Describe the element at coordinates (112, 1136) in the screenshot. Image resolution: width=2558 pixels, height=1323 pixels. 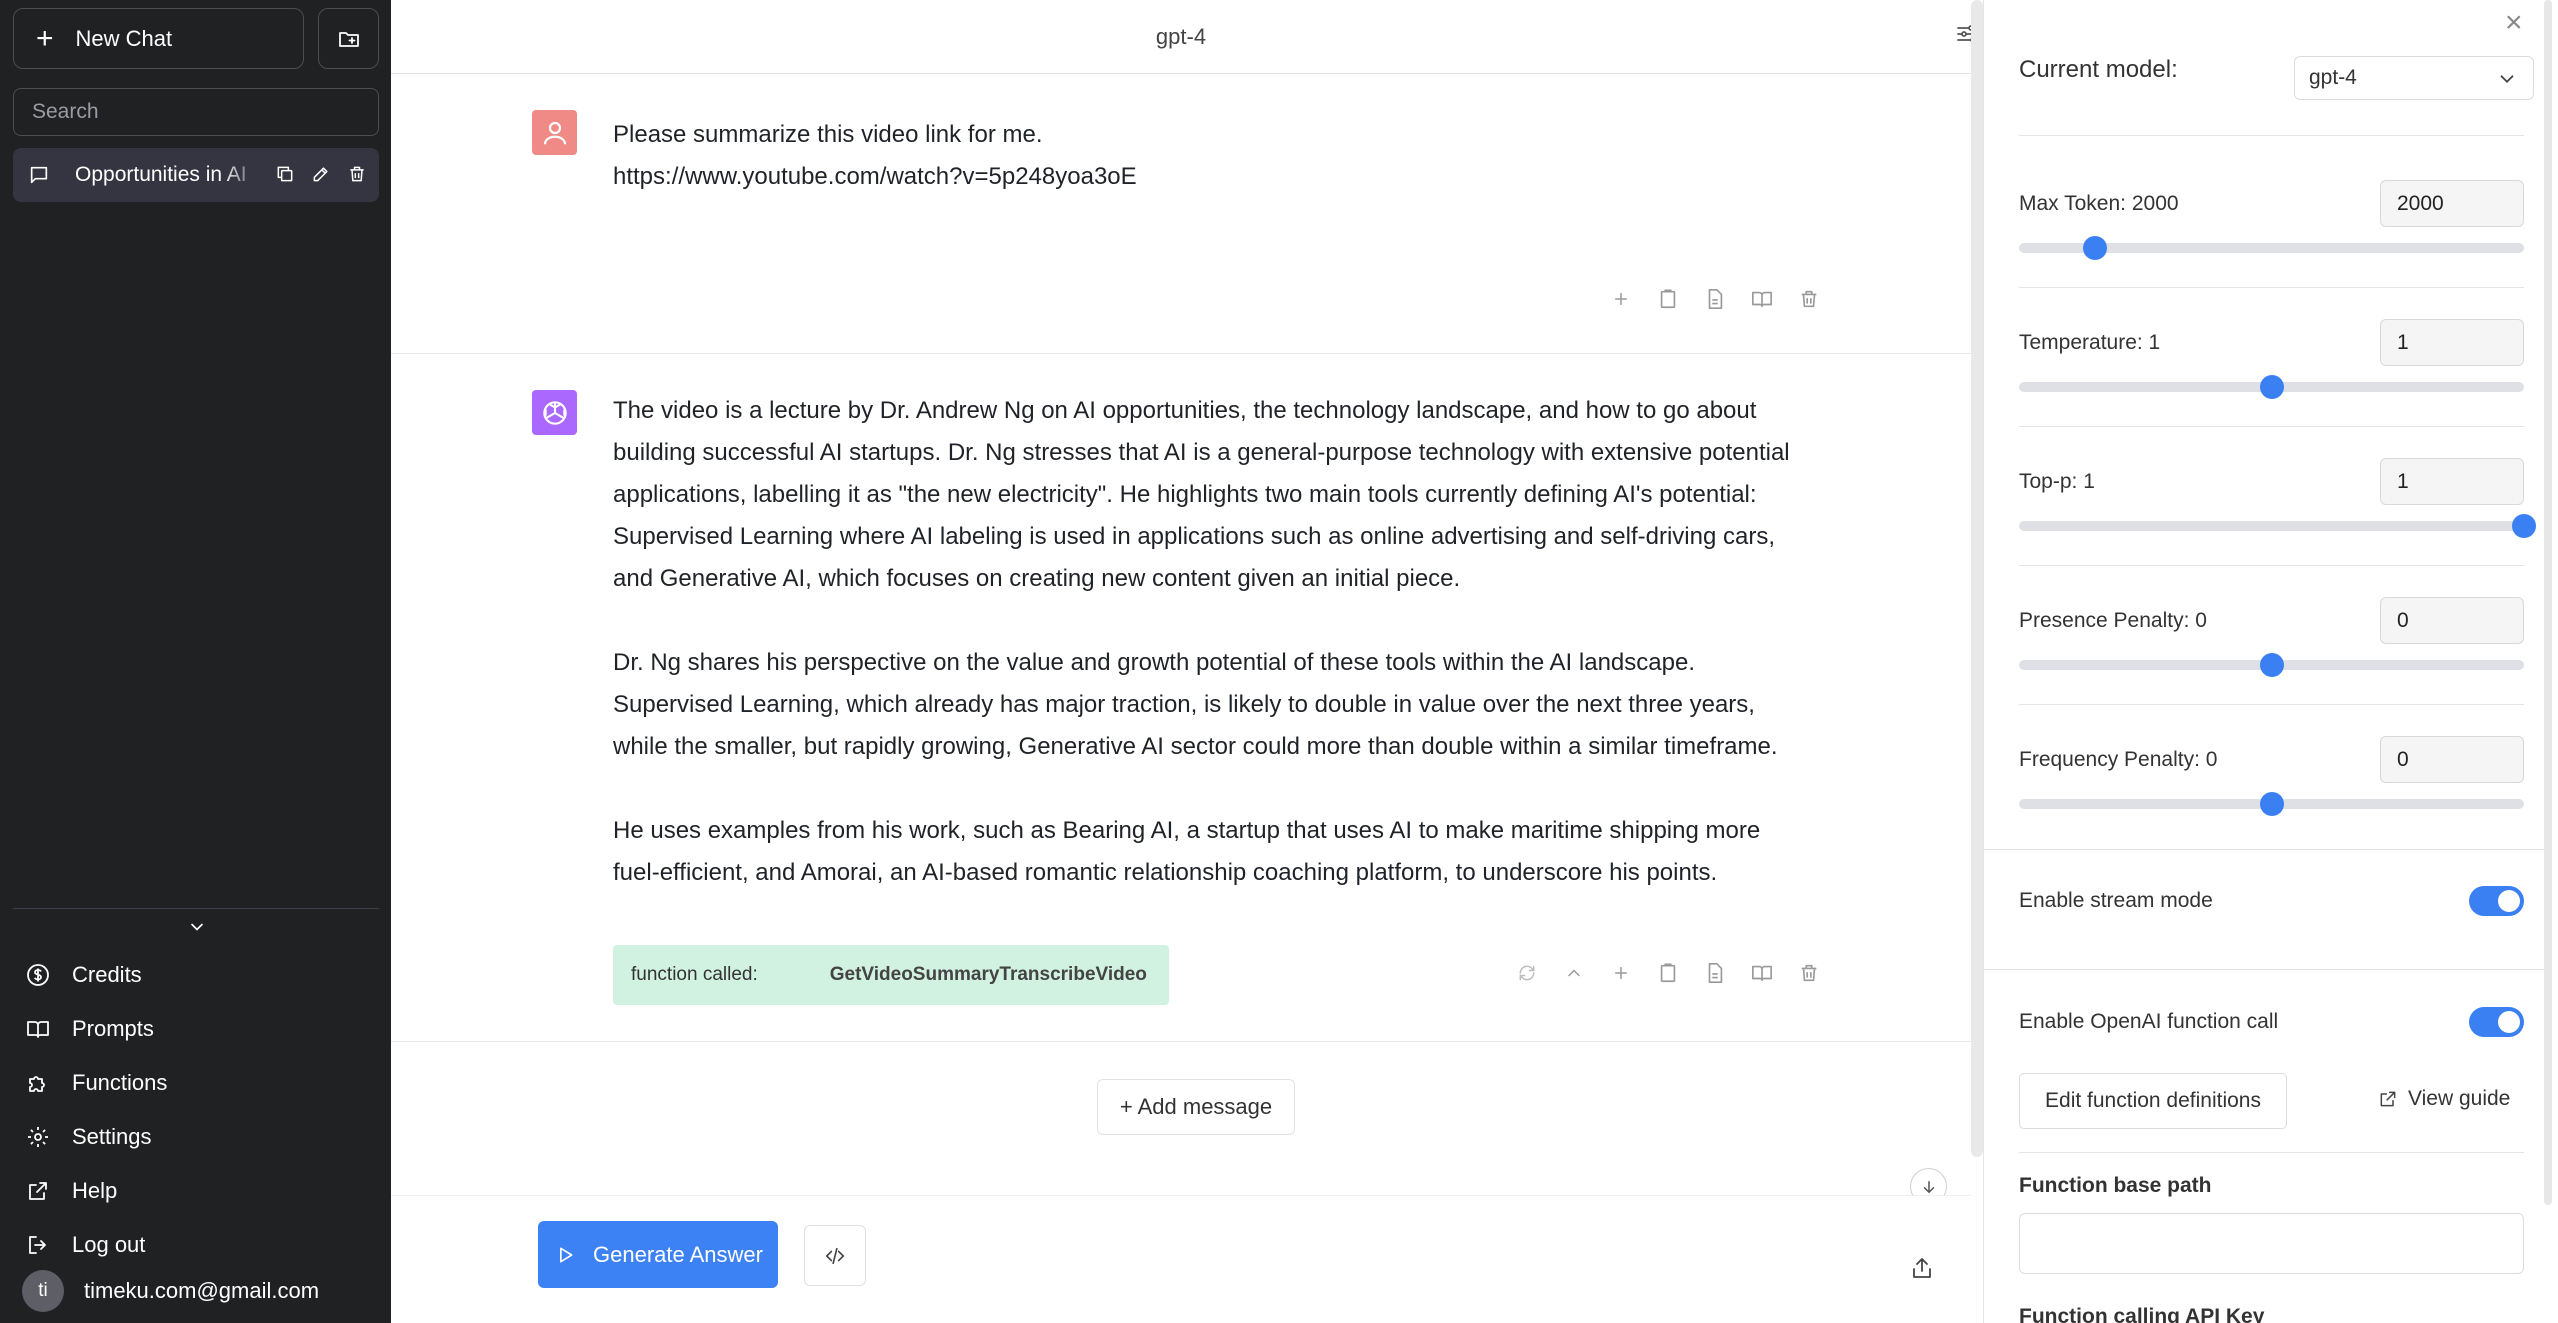
I see `sidebar-item-label: Settings` at that location.